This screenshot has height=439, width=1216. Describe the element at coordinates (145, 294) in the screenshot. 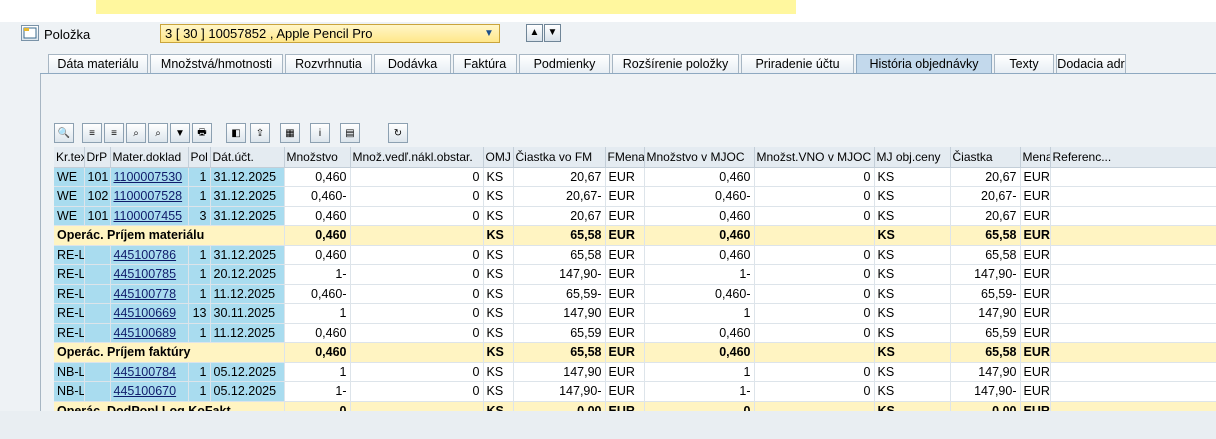

I see `document-link: 445100778` at that location.